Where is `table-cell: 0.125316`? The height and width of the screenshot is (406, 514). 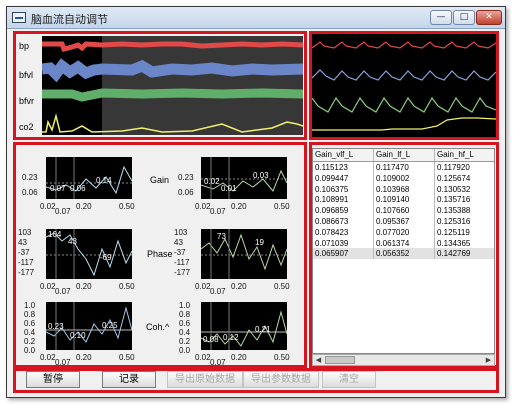
table-cell: 0.125316 is located at coordinates (464, 221).